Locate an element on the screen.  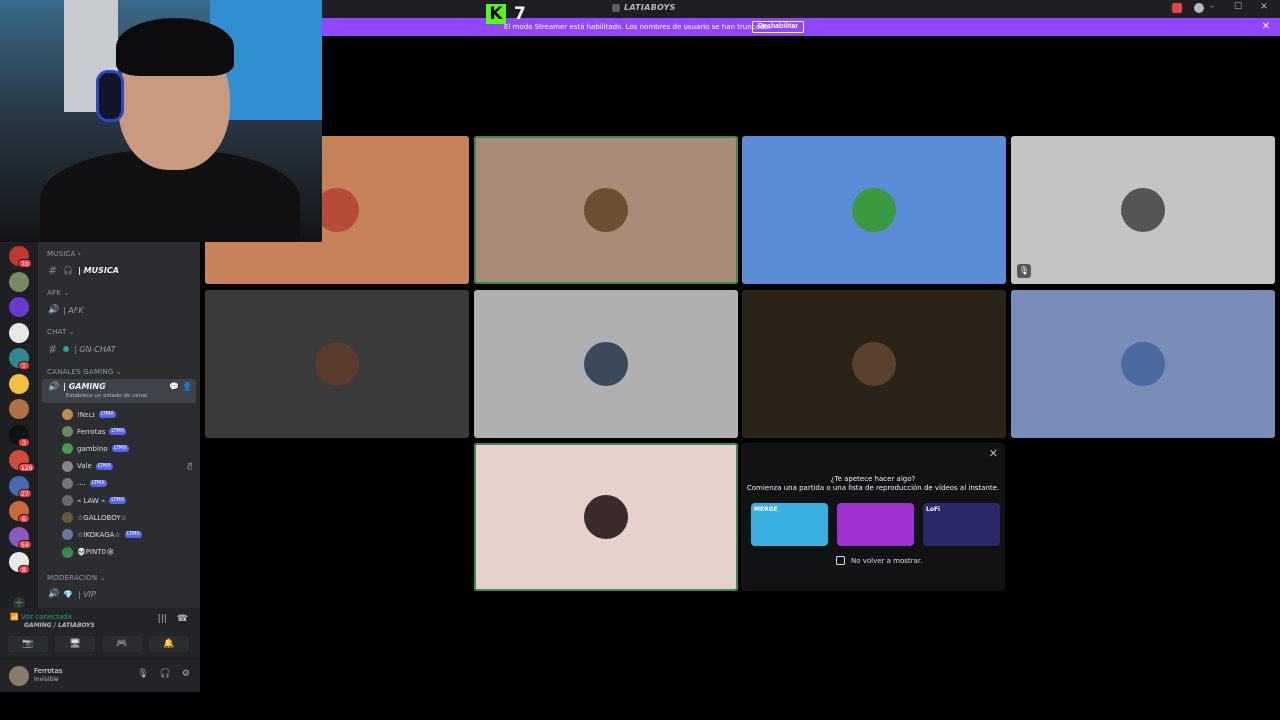
voice-channel-path: GAMING / LATIABOYS is located at coordinates (59, 625).